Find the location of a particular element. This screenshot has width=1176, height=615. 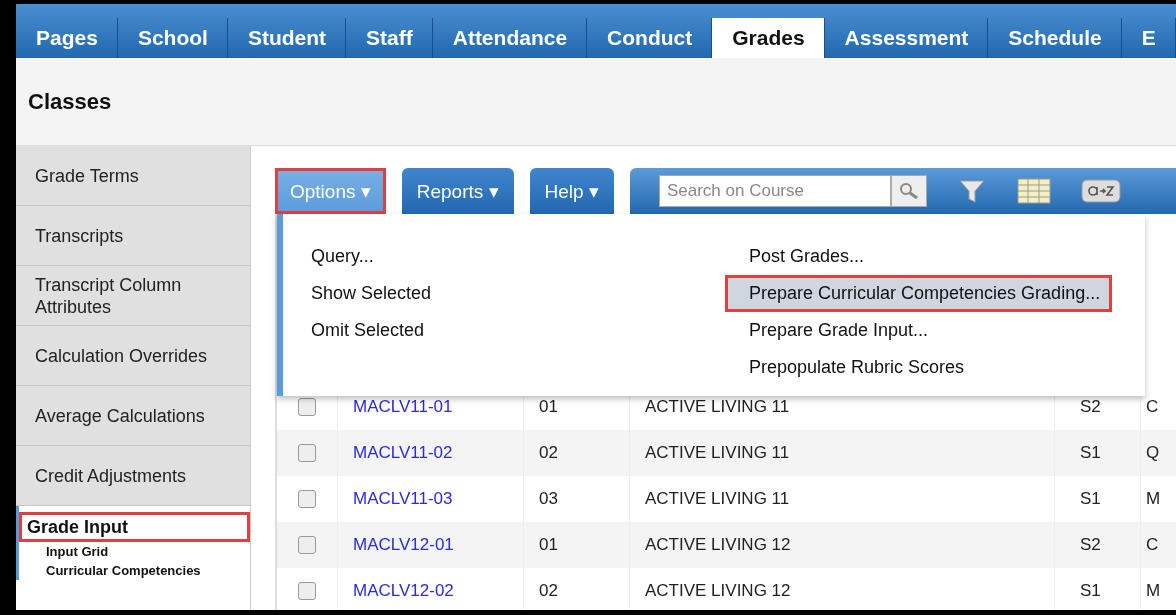

sidebar-item: Credit Adjustments is located at coordinates (133, 476).